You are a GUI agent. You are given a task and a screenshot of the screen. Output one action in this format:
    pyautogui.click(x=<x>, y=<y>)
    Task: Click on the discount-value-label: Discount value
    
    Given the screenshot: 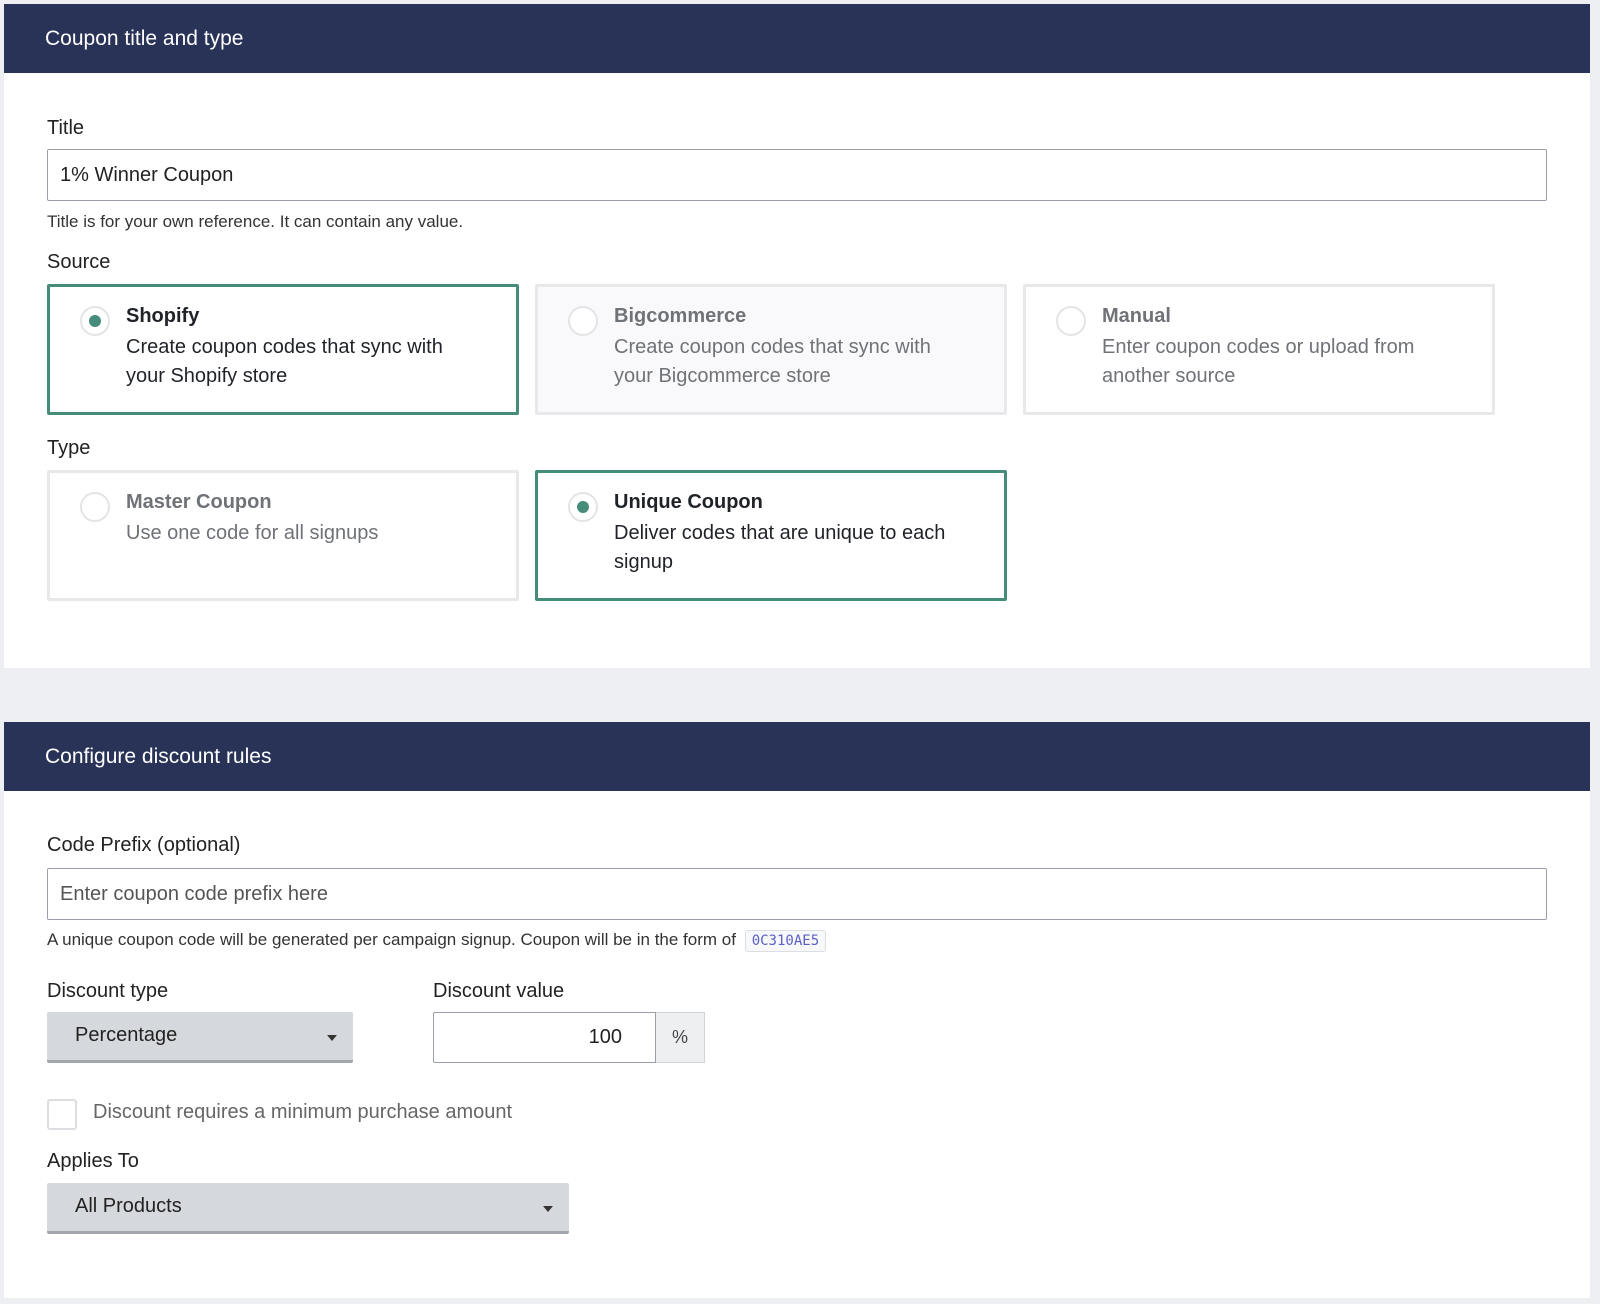 What is the action you would take?
    pyautogui.click(x=499, y=991)
    